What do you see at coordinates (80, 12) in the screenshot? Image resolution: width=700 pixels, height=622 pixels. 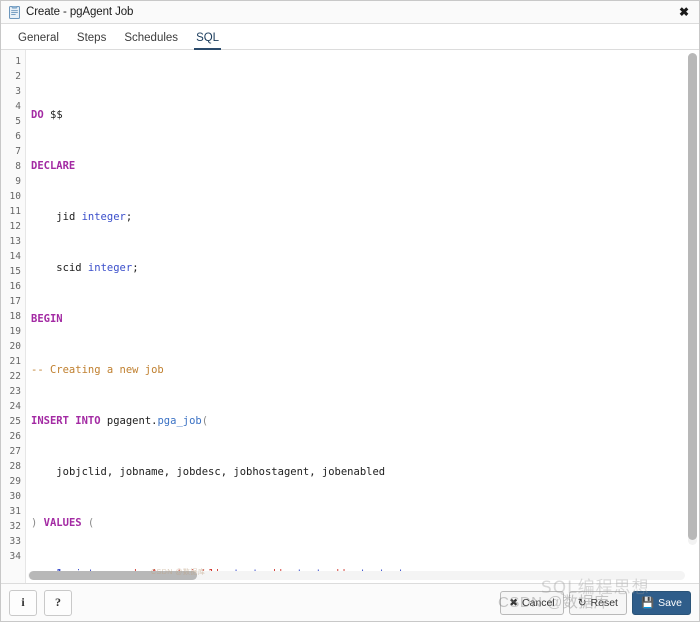 I see `dialog-title: Create - pgAgent Job` at bounding box center [80, 12].